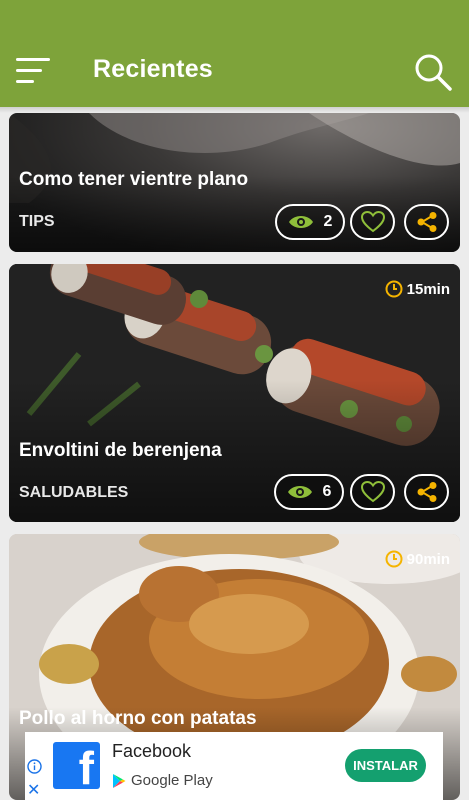  Describe the element at coordinates (428, 559) in the screenshot. I see `cook-time-label: 90min` at that location.